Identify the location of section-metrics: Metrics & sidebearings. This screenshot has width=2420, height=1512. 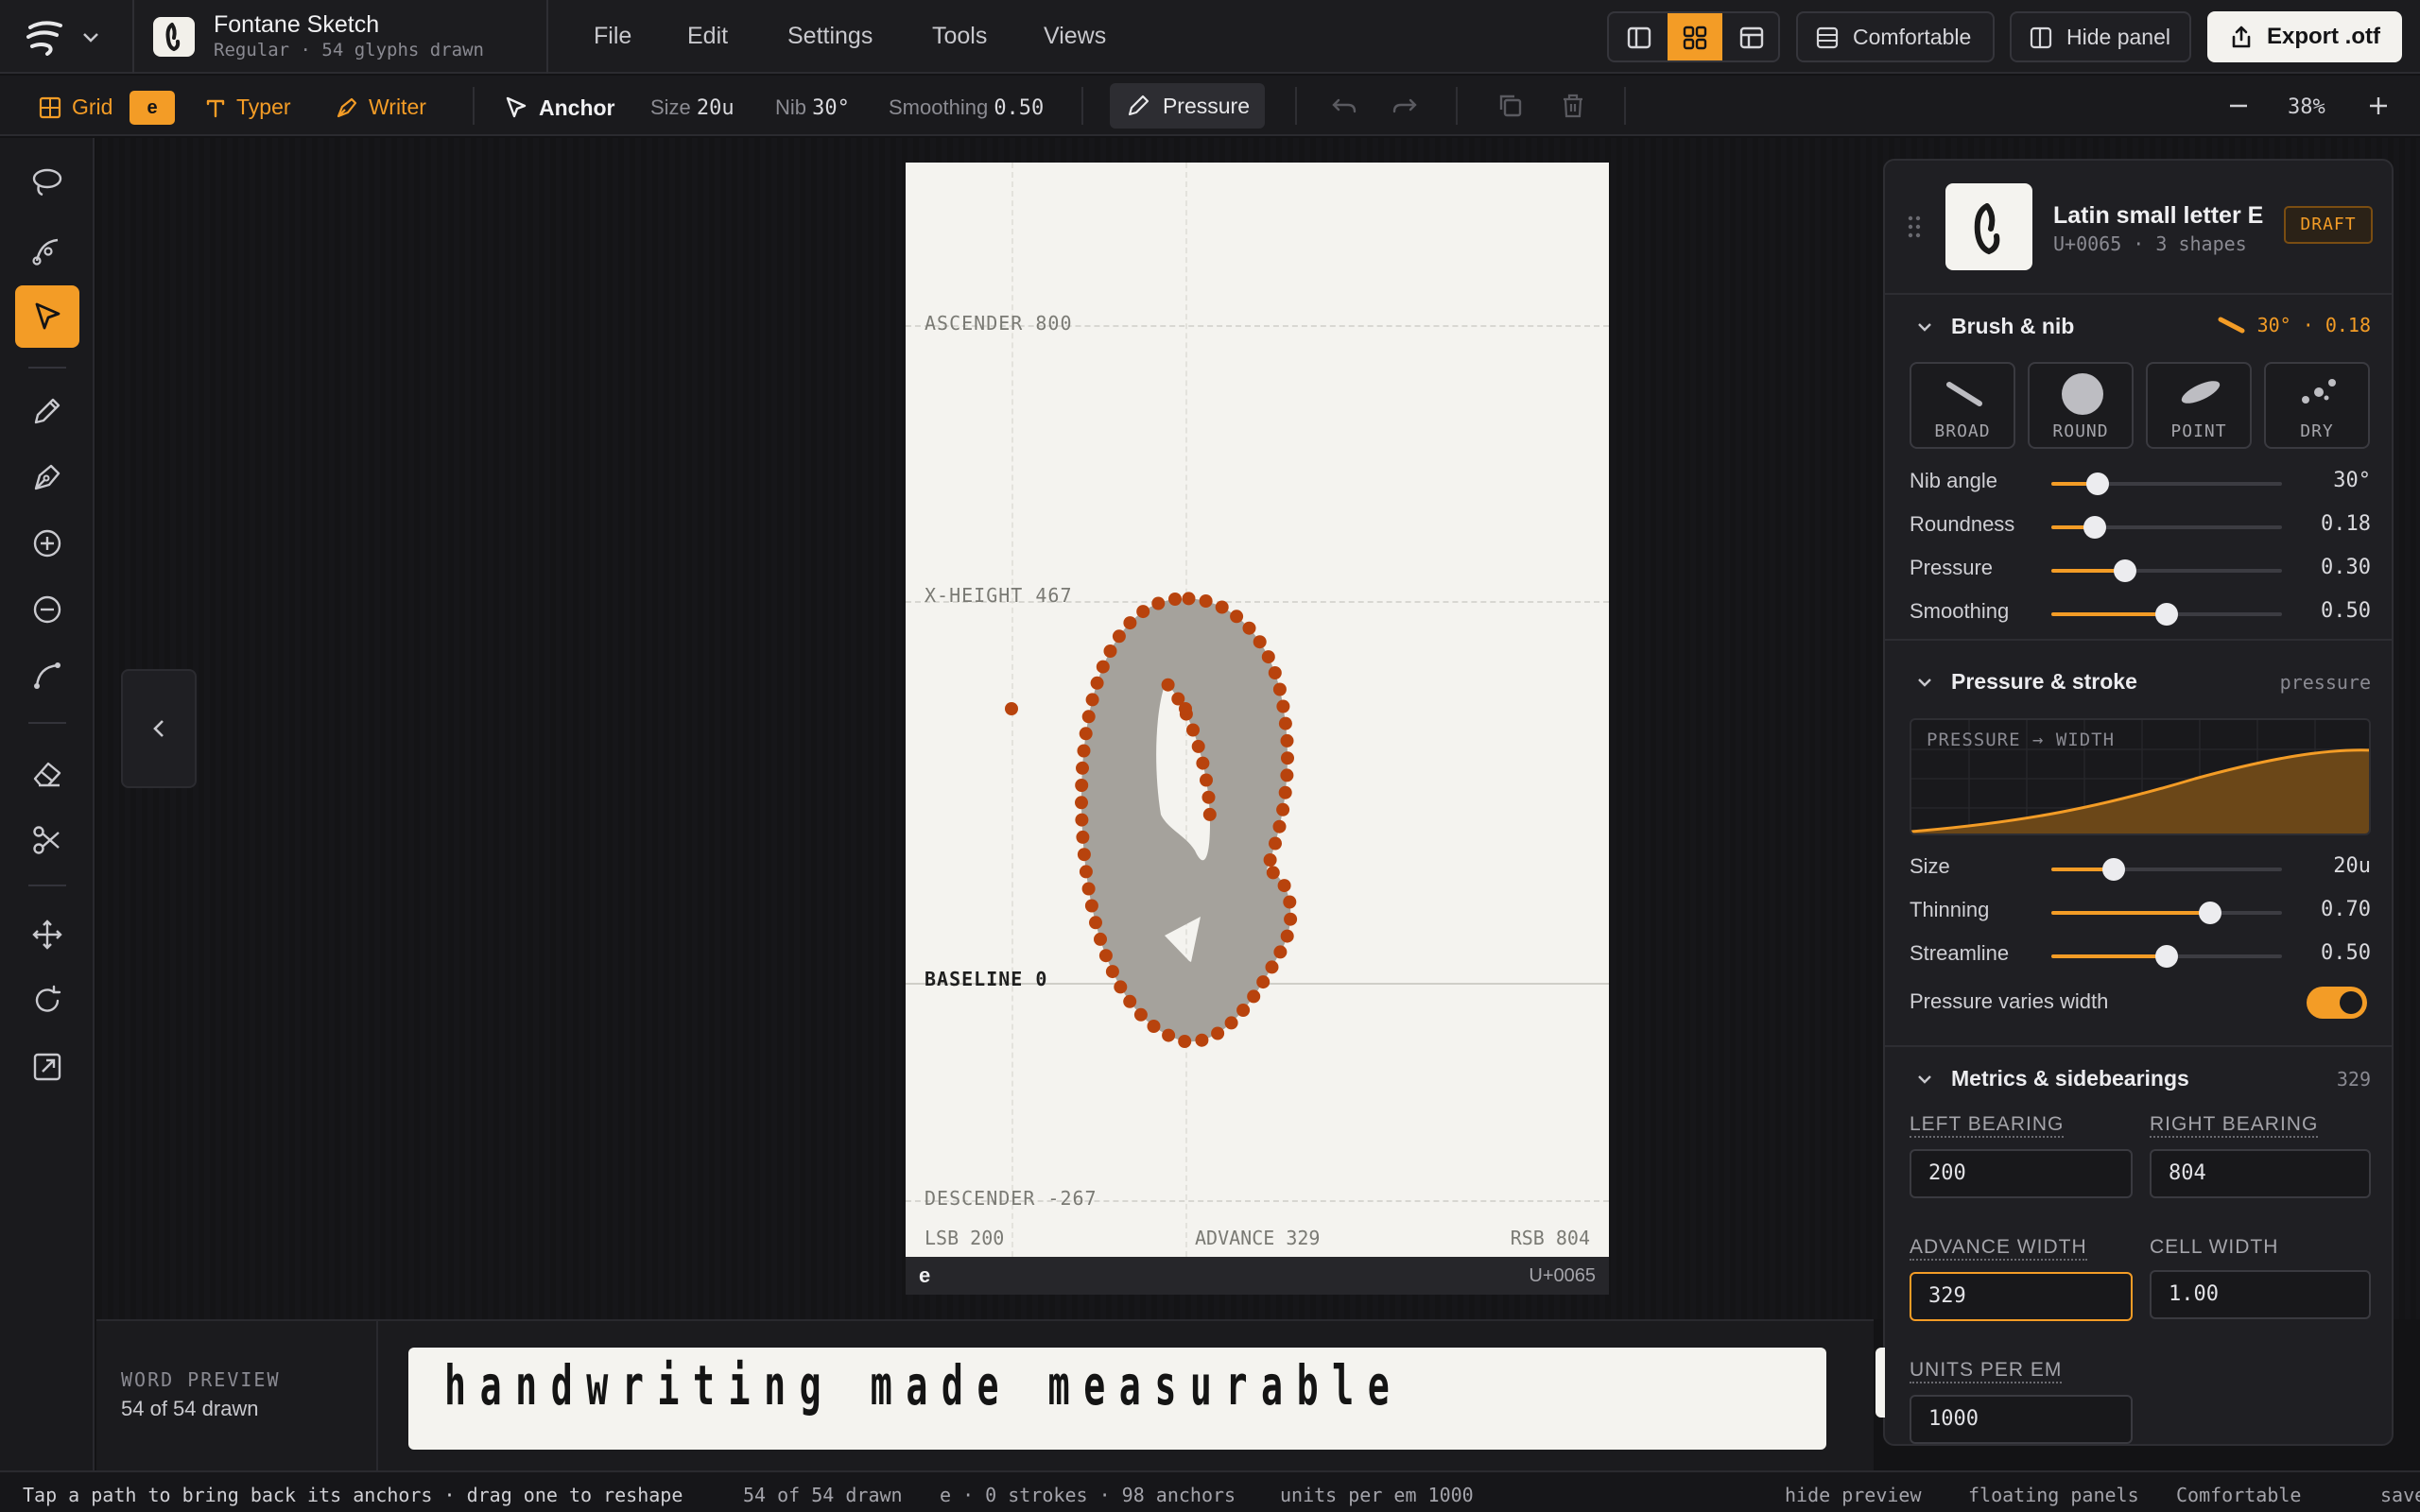
(2052, 1078).